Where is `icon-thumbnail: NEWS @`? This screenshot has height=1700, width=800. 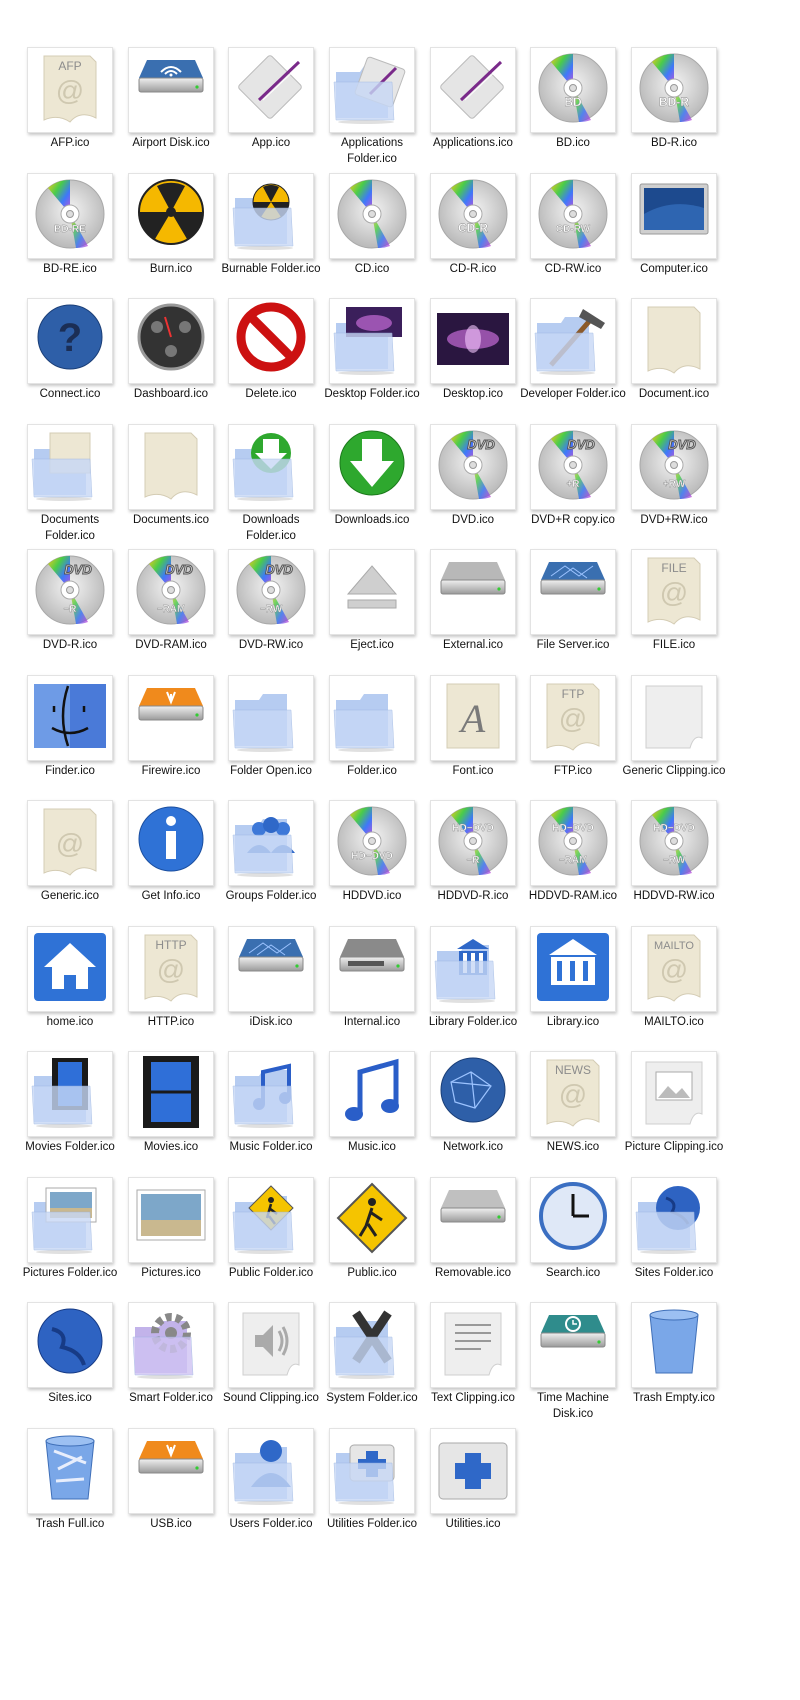 icon-thumbnail: NEWS @ is located at coordinates (573, 1094).